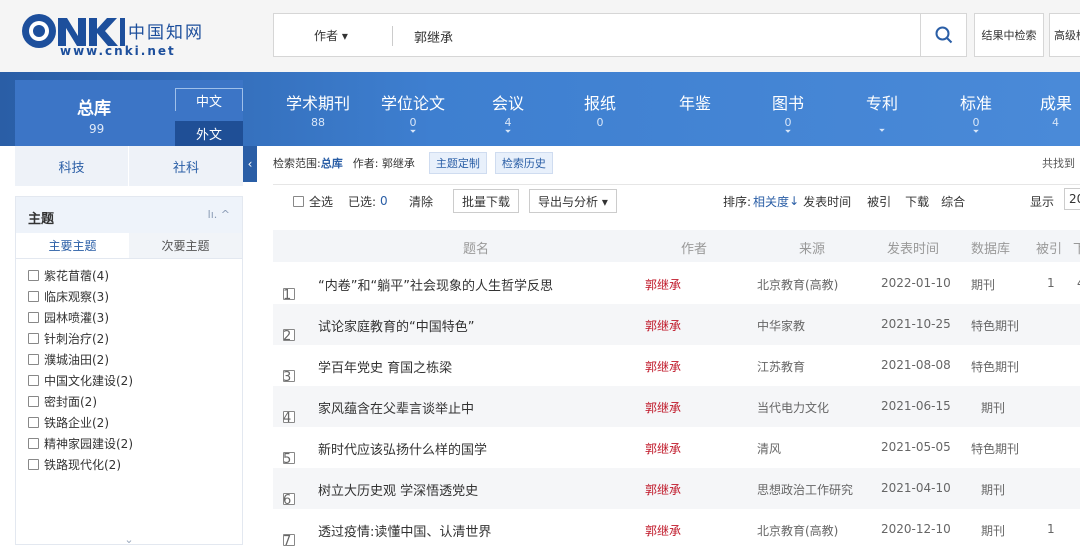 This screenshot has height=550, width=1080. I want to click on facet-item: 铁路现代化(2), so click(129, 464).